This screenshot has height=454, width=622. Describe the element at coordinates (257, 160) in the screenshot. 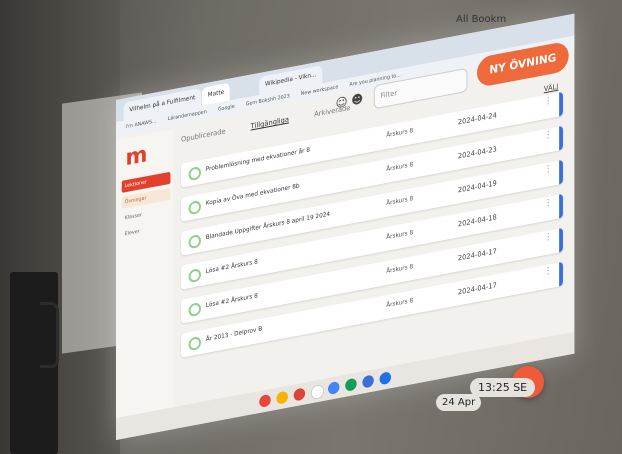

I see `exercise-title: Problemlösning med ekvationer år 8` at that location.